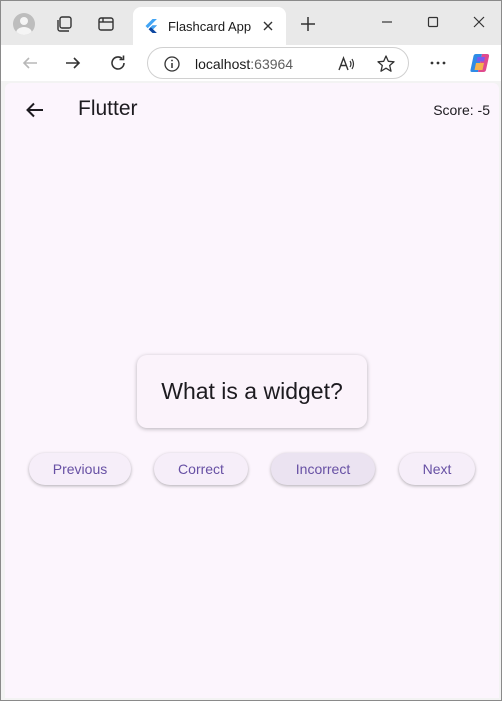 The width and height of the screenshot is (502, 701). What do you see at coordinates (106, 24) in the screenshot?
I see `tab-actions-icon` at bounding box center [106, 24].